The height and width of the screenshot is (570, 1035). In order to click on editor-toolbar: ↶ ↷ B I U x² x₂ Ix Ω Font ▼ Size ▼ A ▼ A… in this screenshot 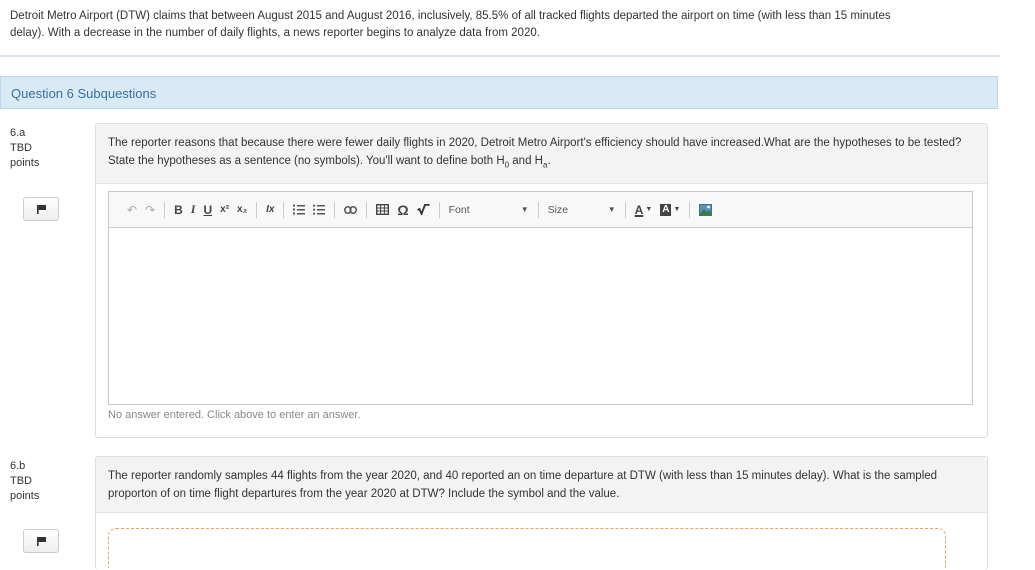, I will do `click(540, 210)`.